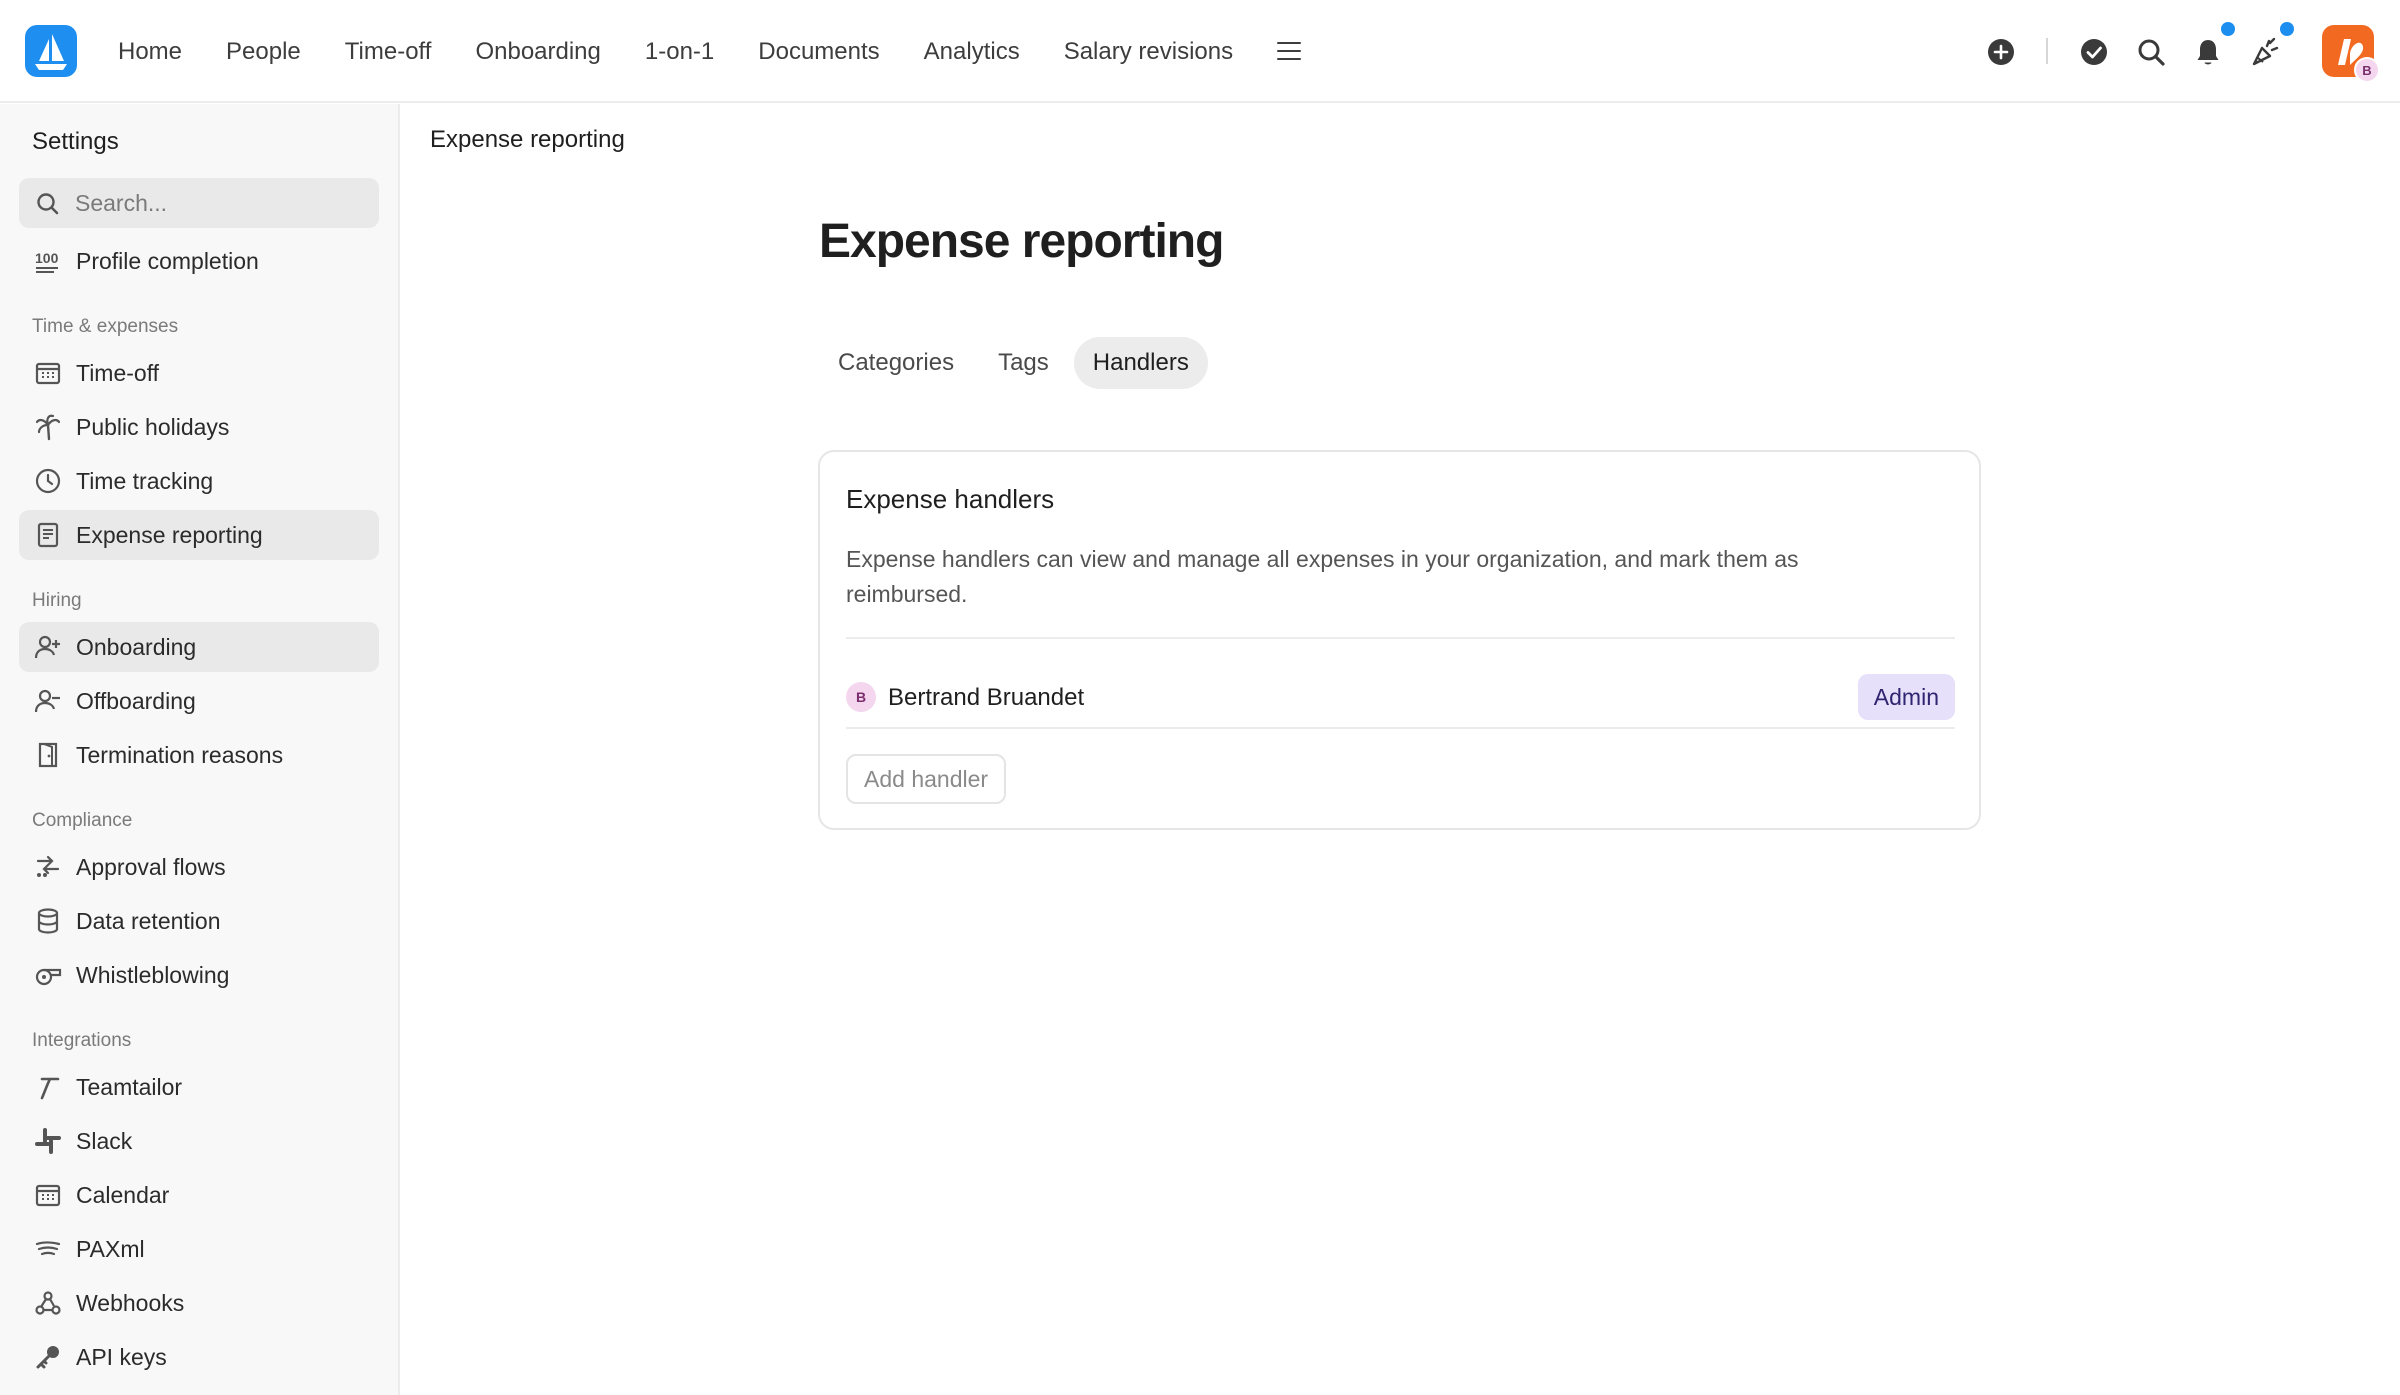 This screenshot has width=2400, height=1395. I want to click on user-plus-icon, so click(48, 647).